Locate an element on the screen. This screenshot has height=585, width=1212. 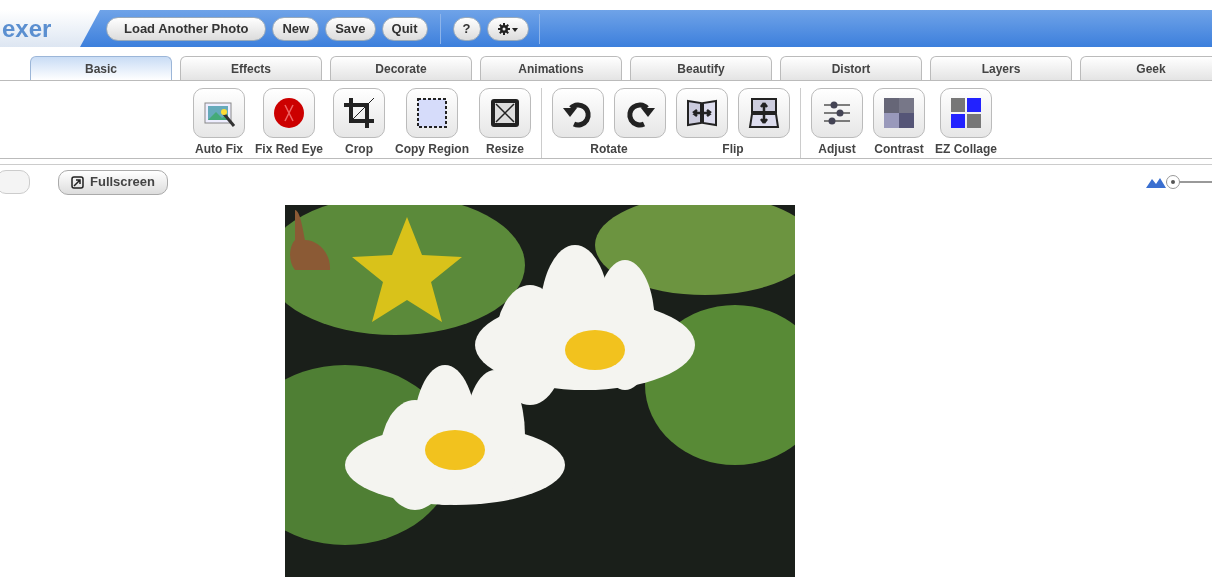
crop-icon is located at coordinates (359, 113).